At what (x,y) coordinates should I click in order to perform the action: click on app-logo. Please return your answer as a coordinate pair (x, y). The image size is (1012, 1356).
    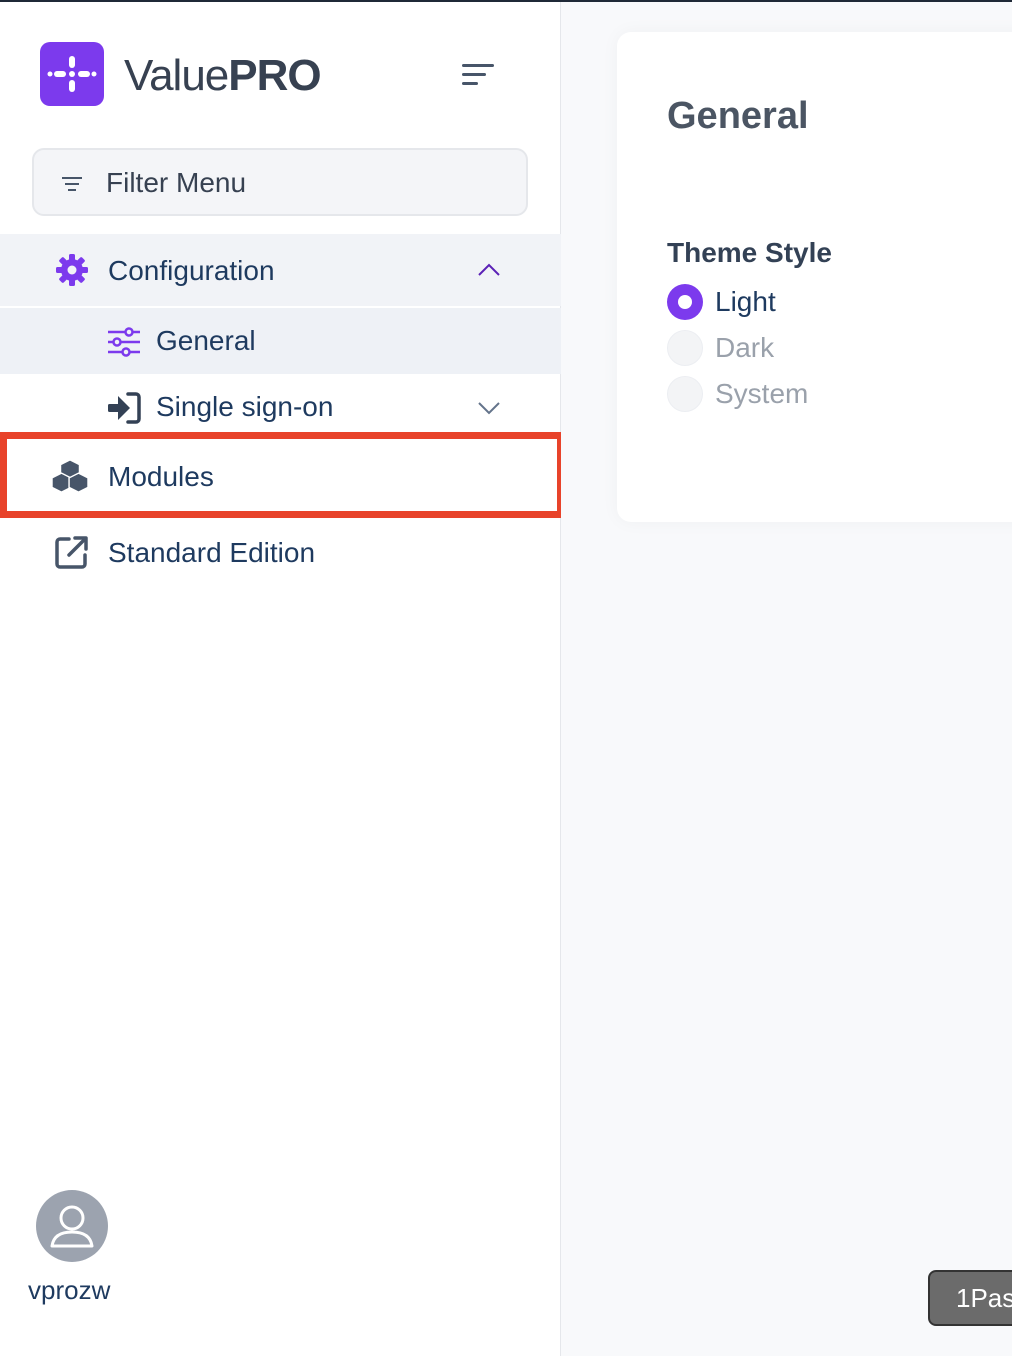
    Looking at the image, I should click on (72, 74).